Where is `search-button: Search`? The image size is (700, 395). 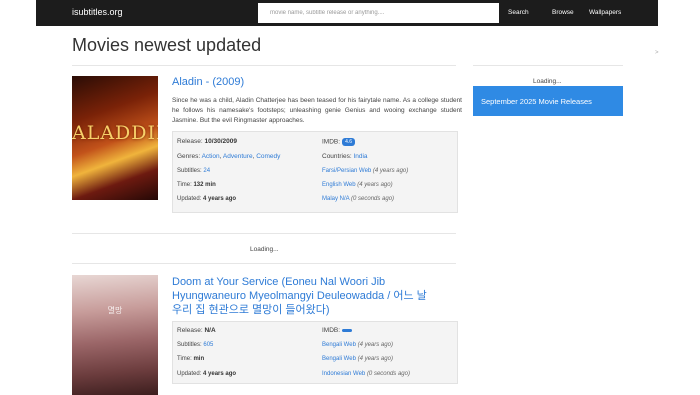 search-button: Search is located at coordinates (518, 12).